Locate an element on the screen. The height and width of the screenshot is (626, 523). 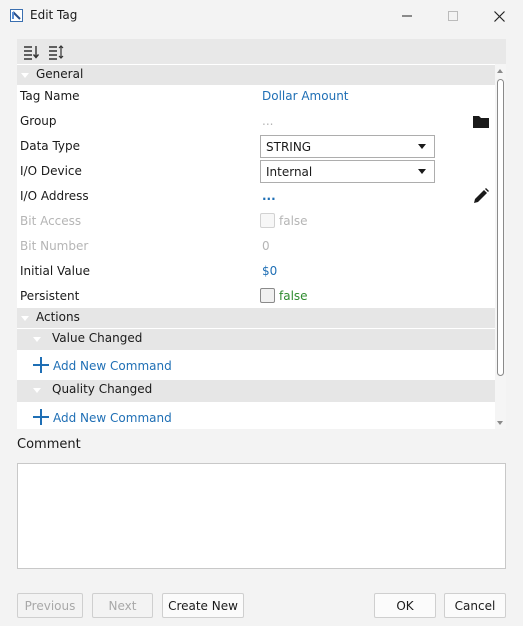
maximize-icon is located at coordinates (453, 16).